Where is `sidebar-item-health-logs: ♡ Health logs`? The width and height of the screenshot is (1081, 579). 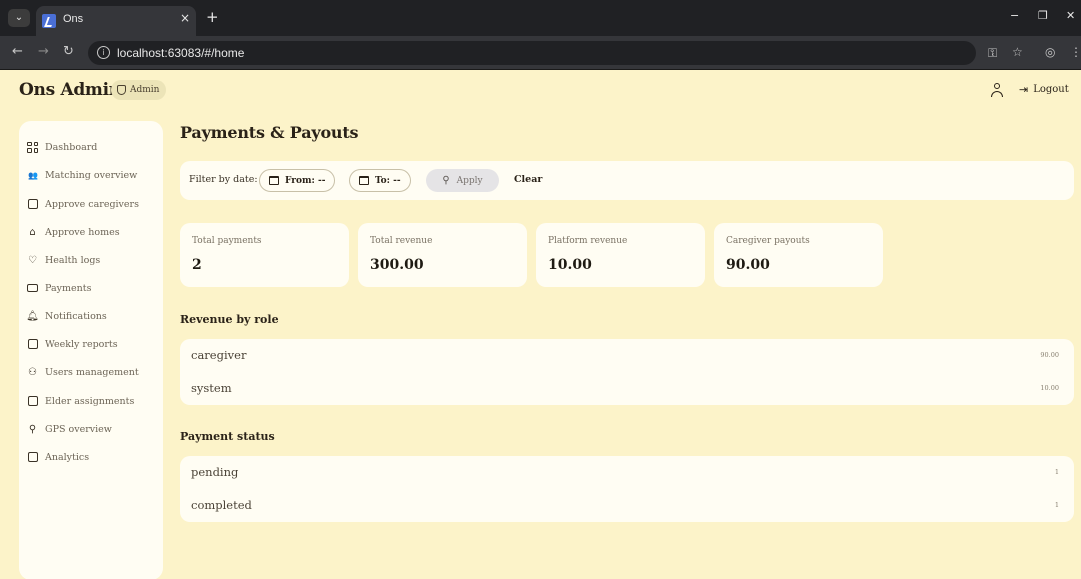 sidebar-item-health-logs: ♡ Health logs is located at coordinates (63, 260).